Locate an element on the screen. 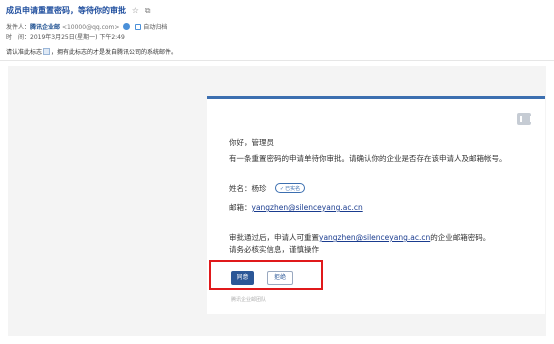 The image size is (554, 344). time-row: 时 间：2019年3月25日(星期一) 下午2:49 is located at coordinates (65, 36).